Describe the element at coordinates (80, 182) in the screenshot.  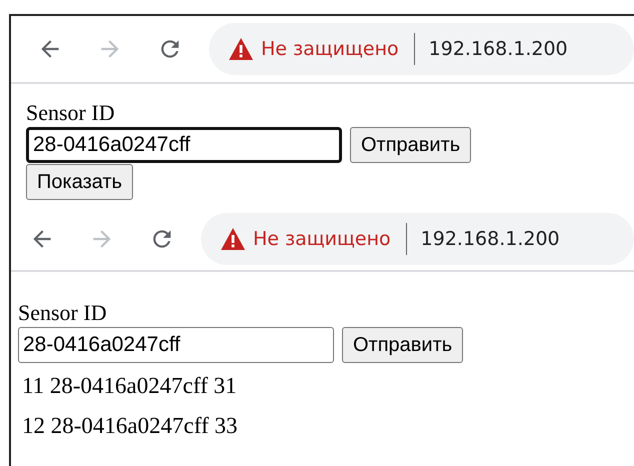
I see `show-button: Показать` at that location.